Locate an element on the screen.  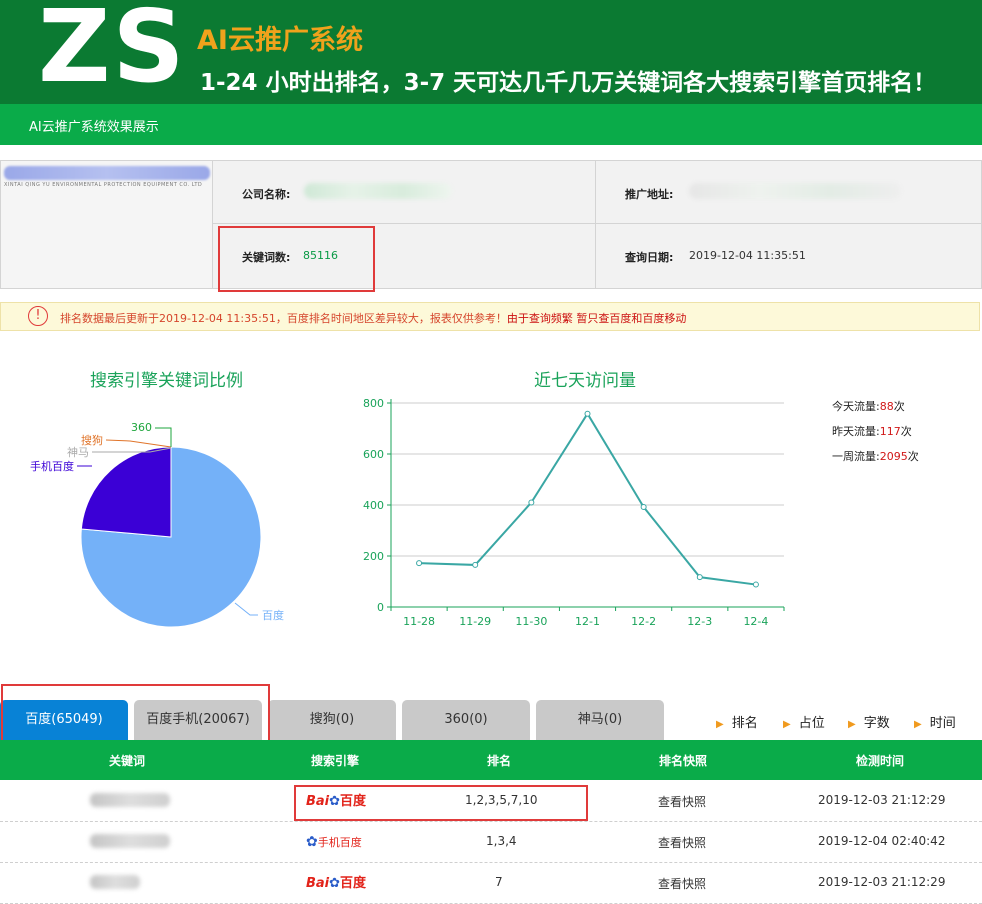
company-name-value-blurred is located at coordinates (378, 191).